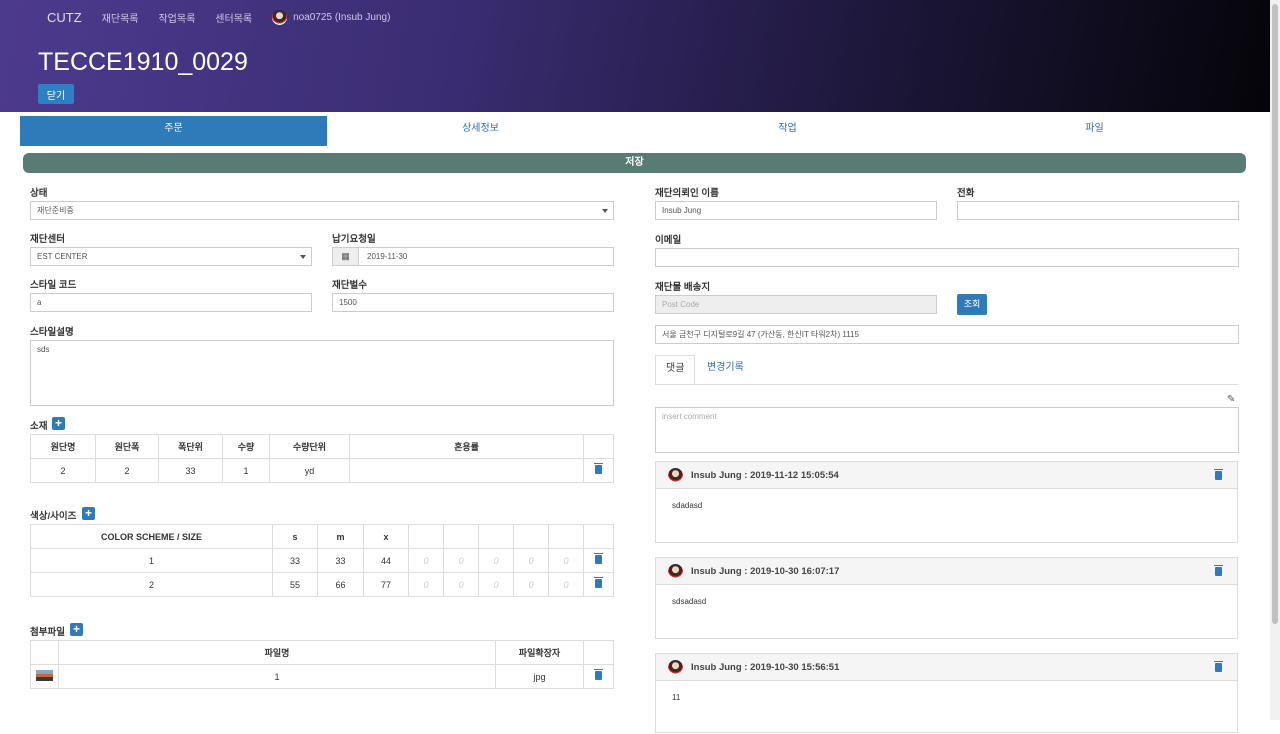  What do you see at coordinates (44, 675) in the screenshot?
I see `image-thumbnail` at bounding box center [44, 675].